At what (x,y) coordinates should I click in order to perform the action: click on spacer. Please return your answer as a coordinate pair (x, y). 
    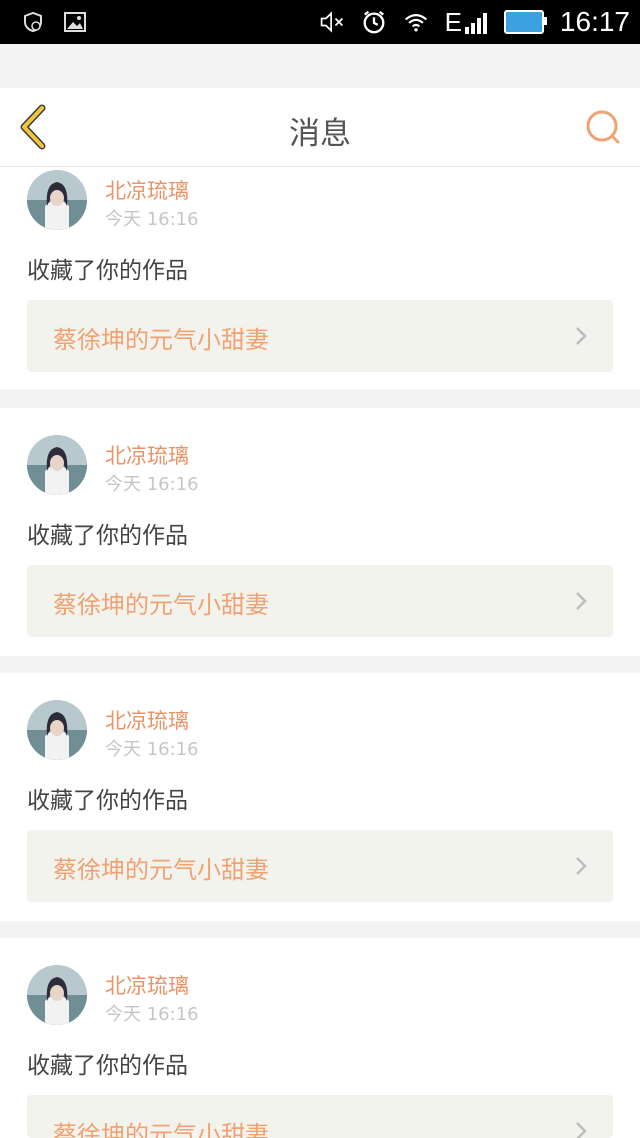
    Looking at the image, I should click on (320, 66).